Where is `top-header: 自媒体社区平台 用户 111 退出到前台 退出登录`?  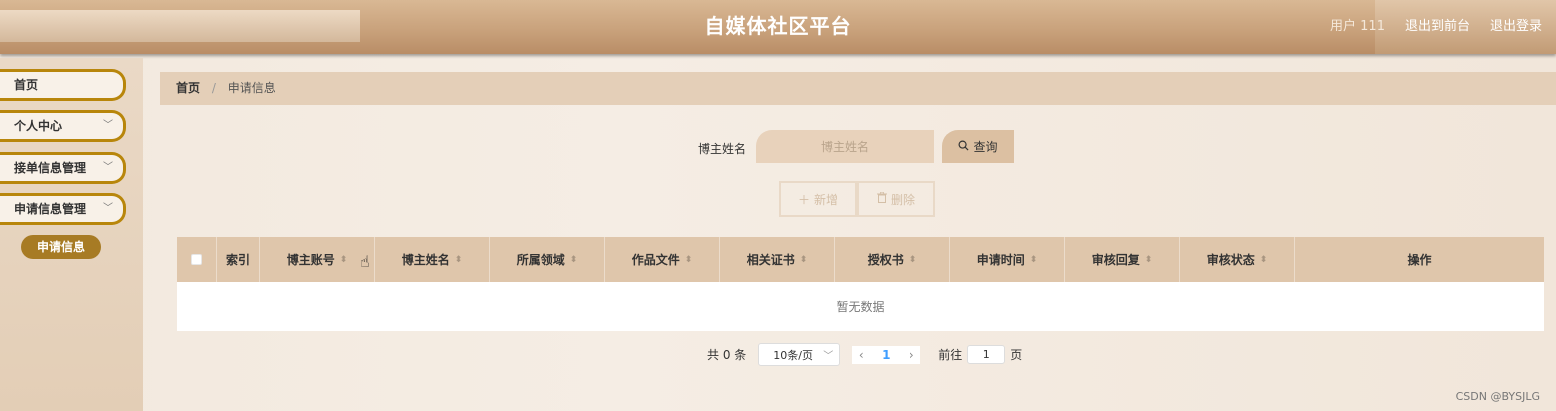
top-header: 自媒体社区平台 用户 111 退出到前台 退出登录 is located at coordinates (778, 27).